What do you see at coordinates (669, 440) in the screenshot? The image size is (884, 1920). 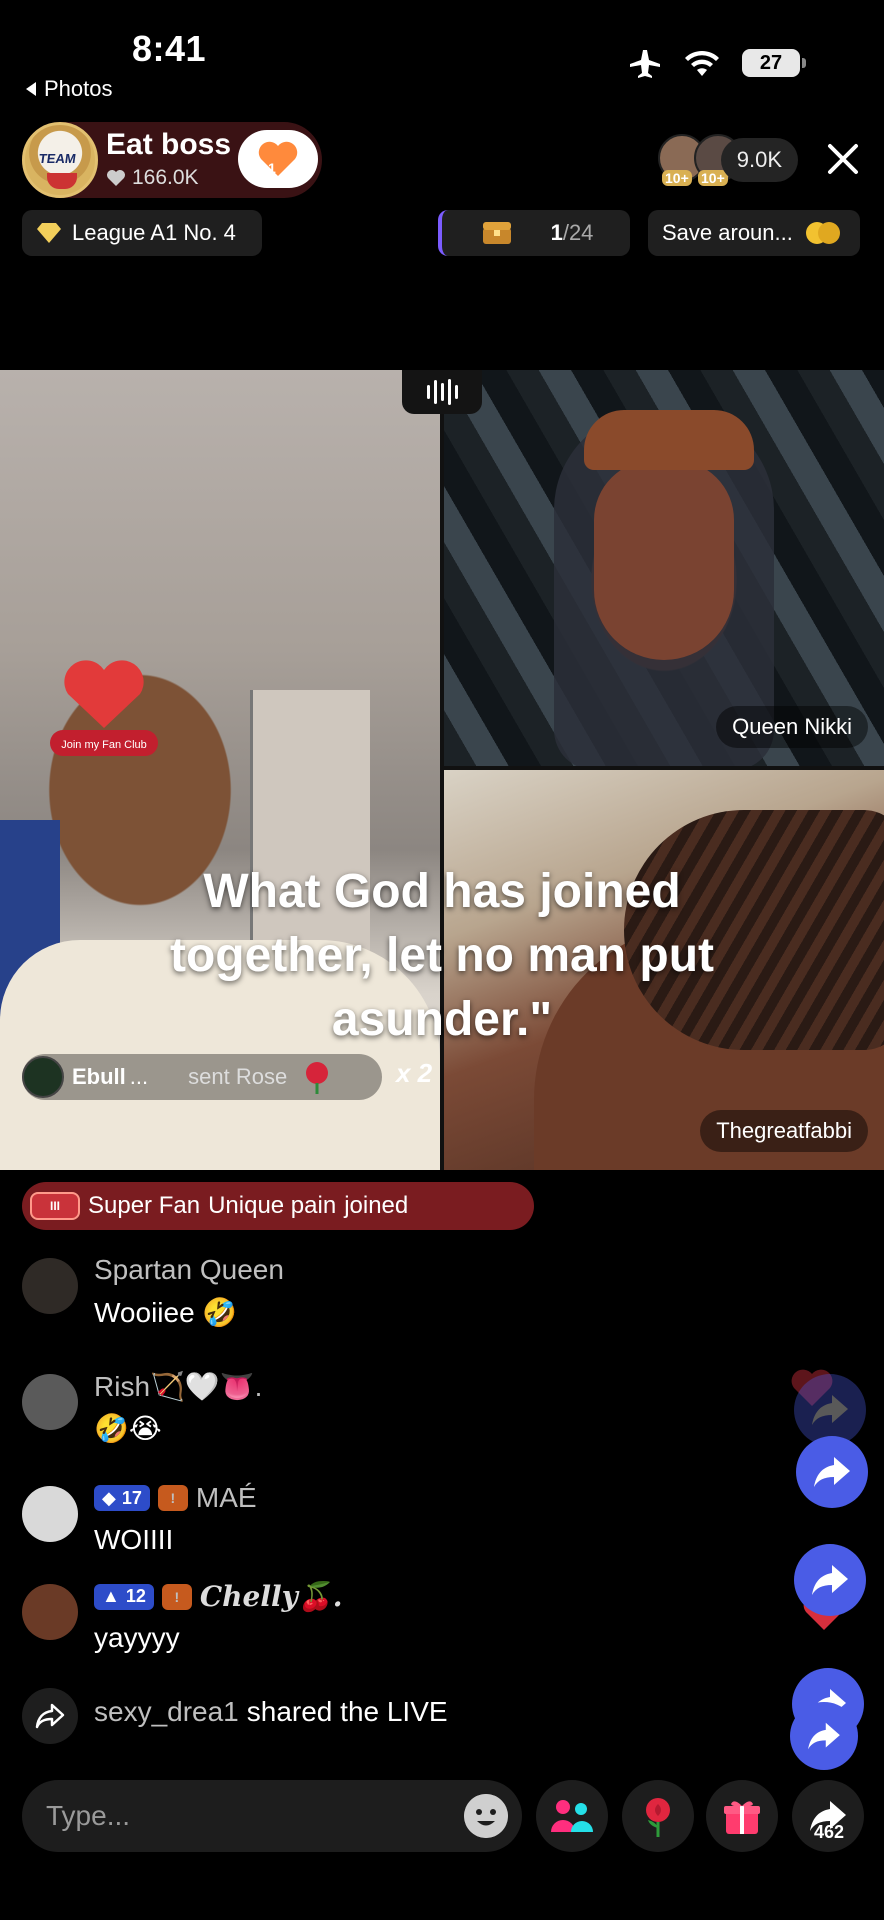 I see `guest-figure-bandana` at bounding box center [669, 440].